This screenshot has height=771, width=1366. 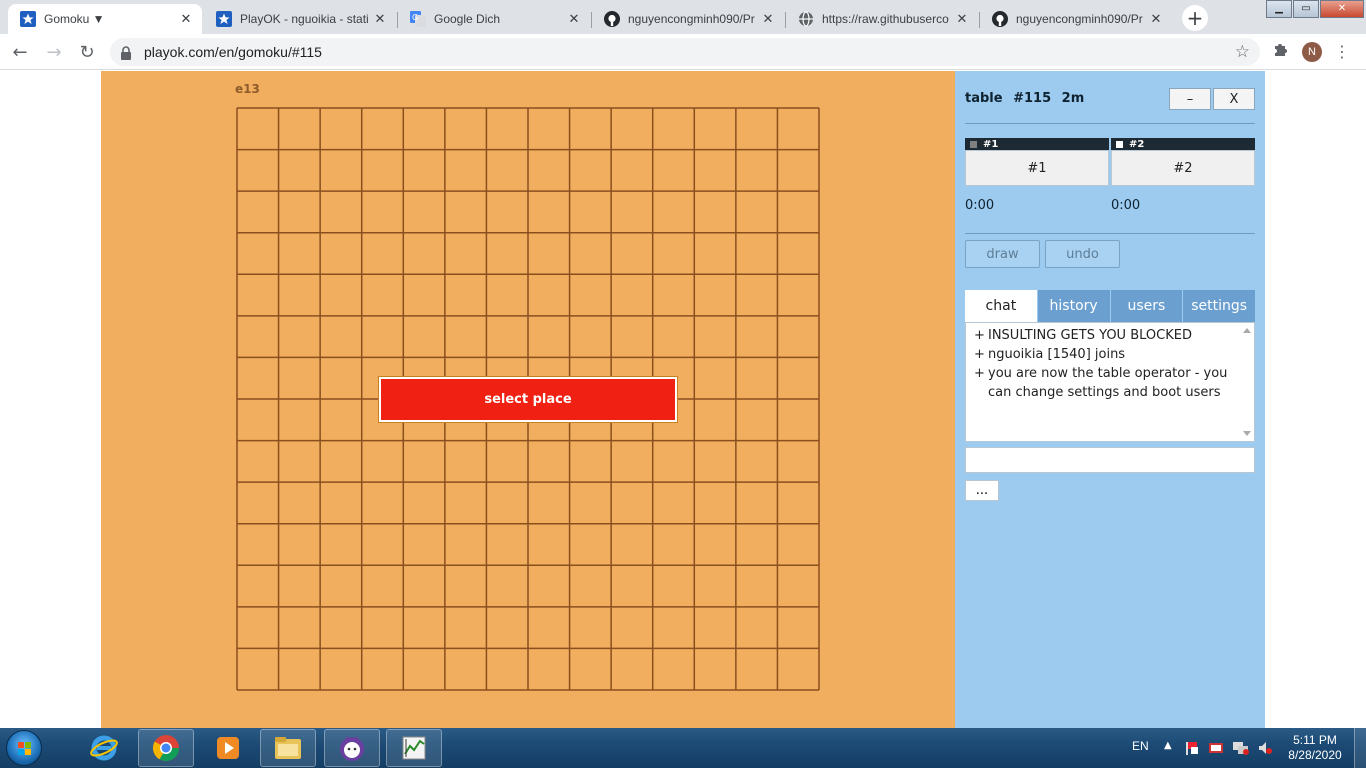 I want to click on browser-tab-github-2: nguyencongminh090/Pr ✕, so click(x=1076, y=19).